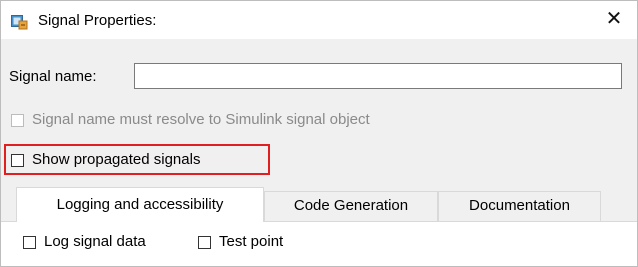 This screenshot has height=267, width=638. I want to click on test-point-checkbox-row: Test point, so click(240, 242).